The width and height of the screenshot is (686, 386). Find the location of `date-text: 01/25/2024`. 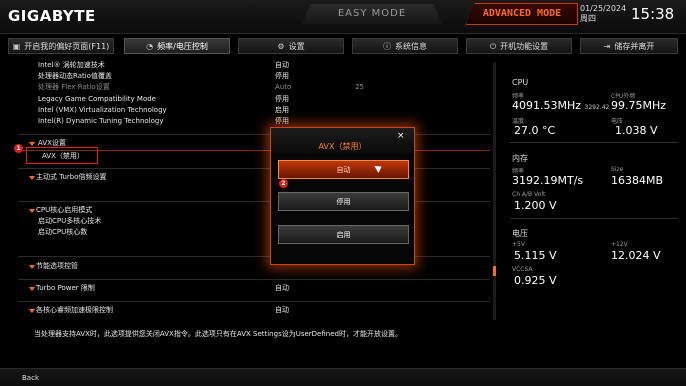

date-text: 01/25/2024 is located at coordinates (603, 8).